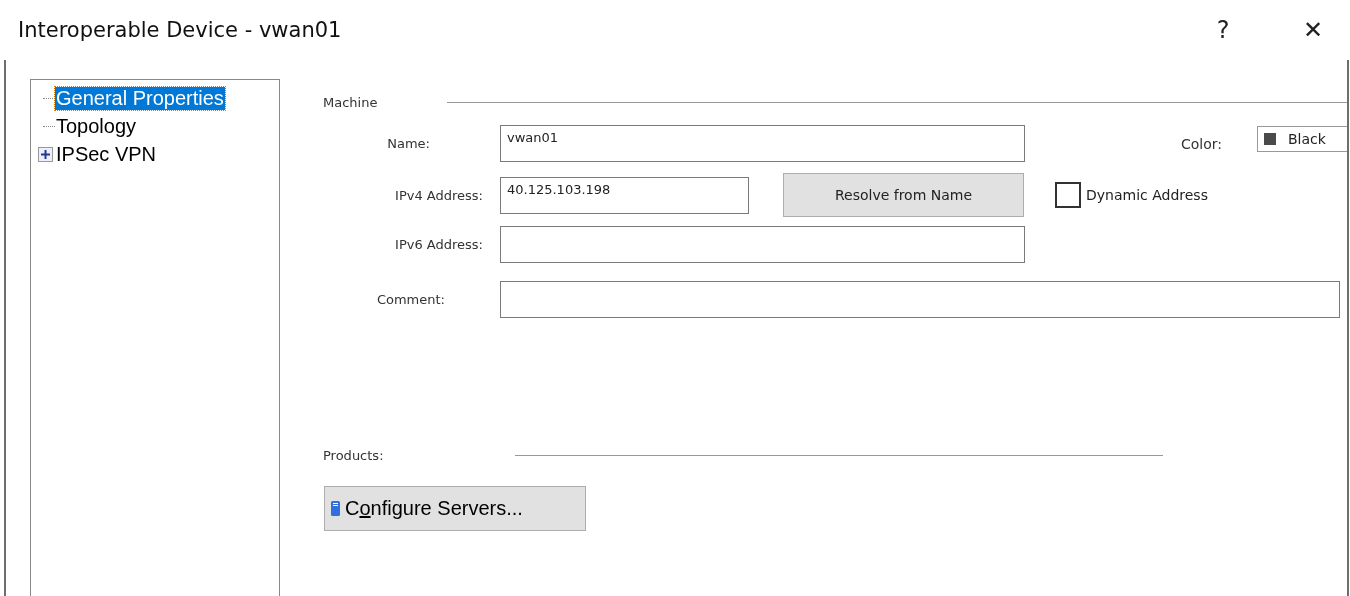  I want to click on tree-item: Topology, so click(96, 126).